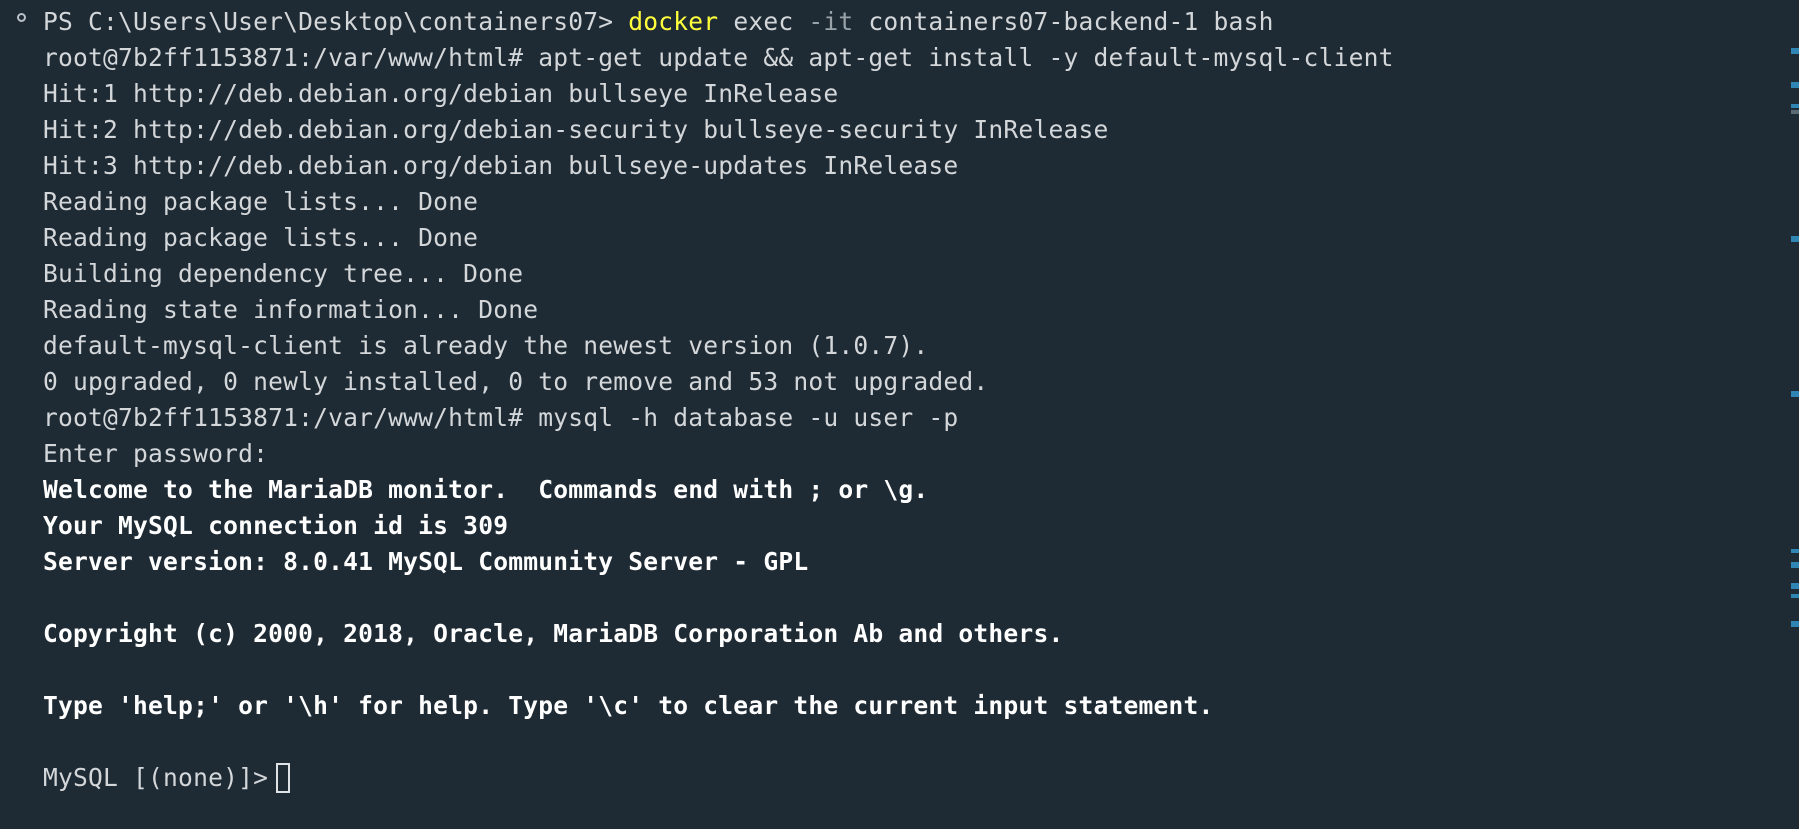  What do you see at coordinates (1063, 21) in the screenshot?
I see `command-arguments: containers07-backend-1 bash` at bounding box center [1063, 21].